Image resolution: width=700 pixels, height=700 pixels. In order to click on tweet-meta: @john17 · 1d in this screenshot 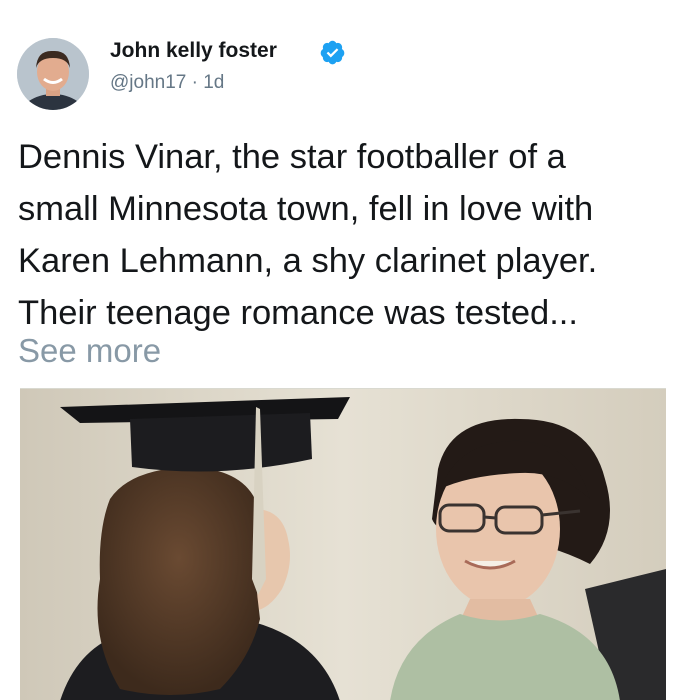, I will do `click(167, 83)`.